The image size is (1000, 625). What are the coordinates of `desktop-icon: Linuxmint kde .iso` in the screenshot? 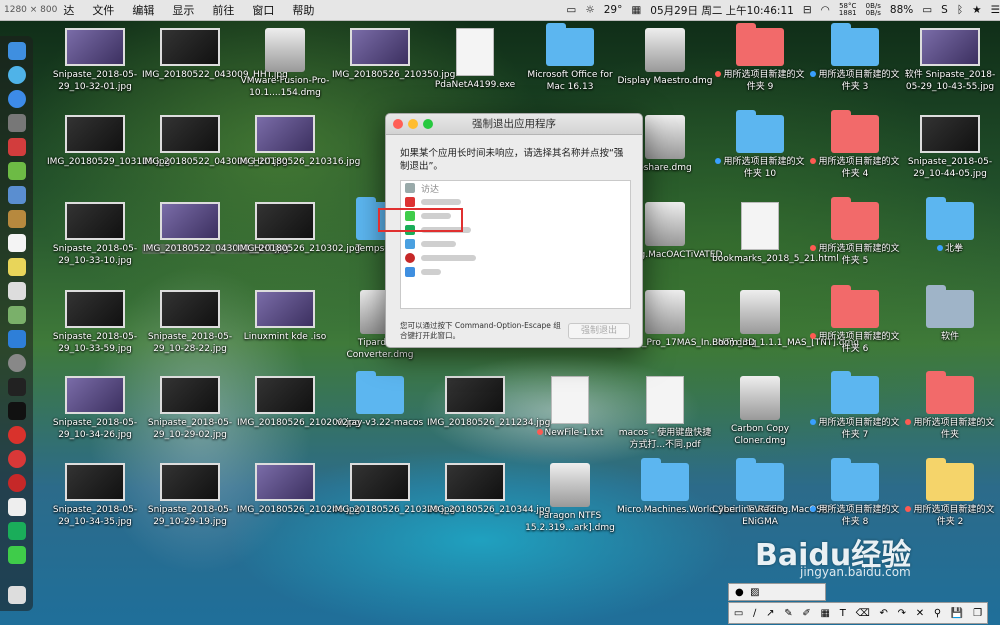 It's located at (285, 316).